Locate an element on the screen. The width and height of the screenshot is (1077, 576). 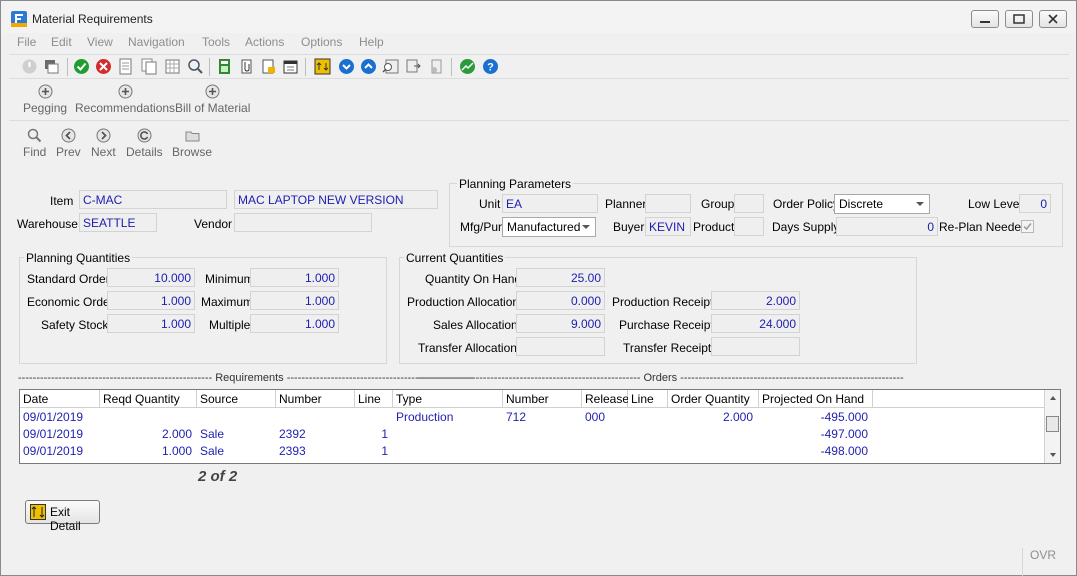
magnifier-icon is located at coordinates (34, 135).